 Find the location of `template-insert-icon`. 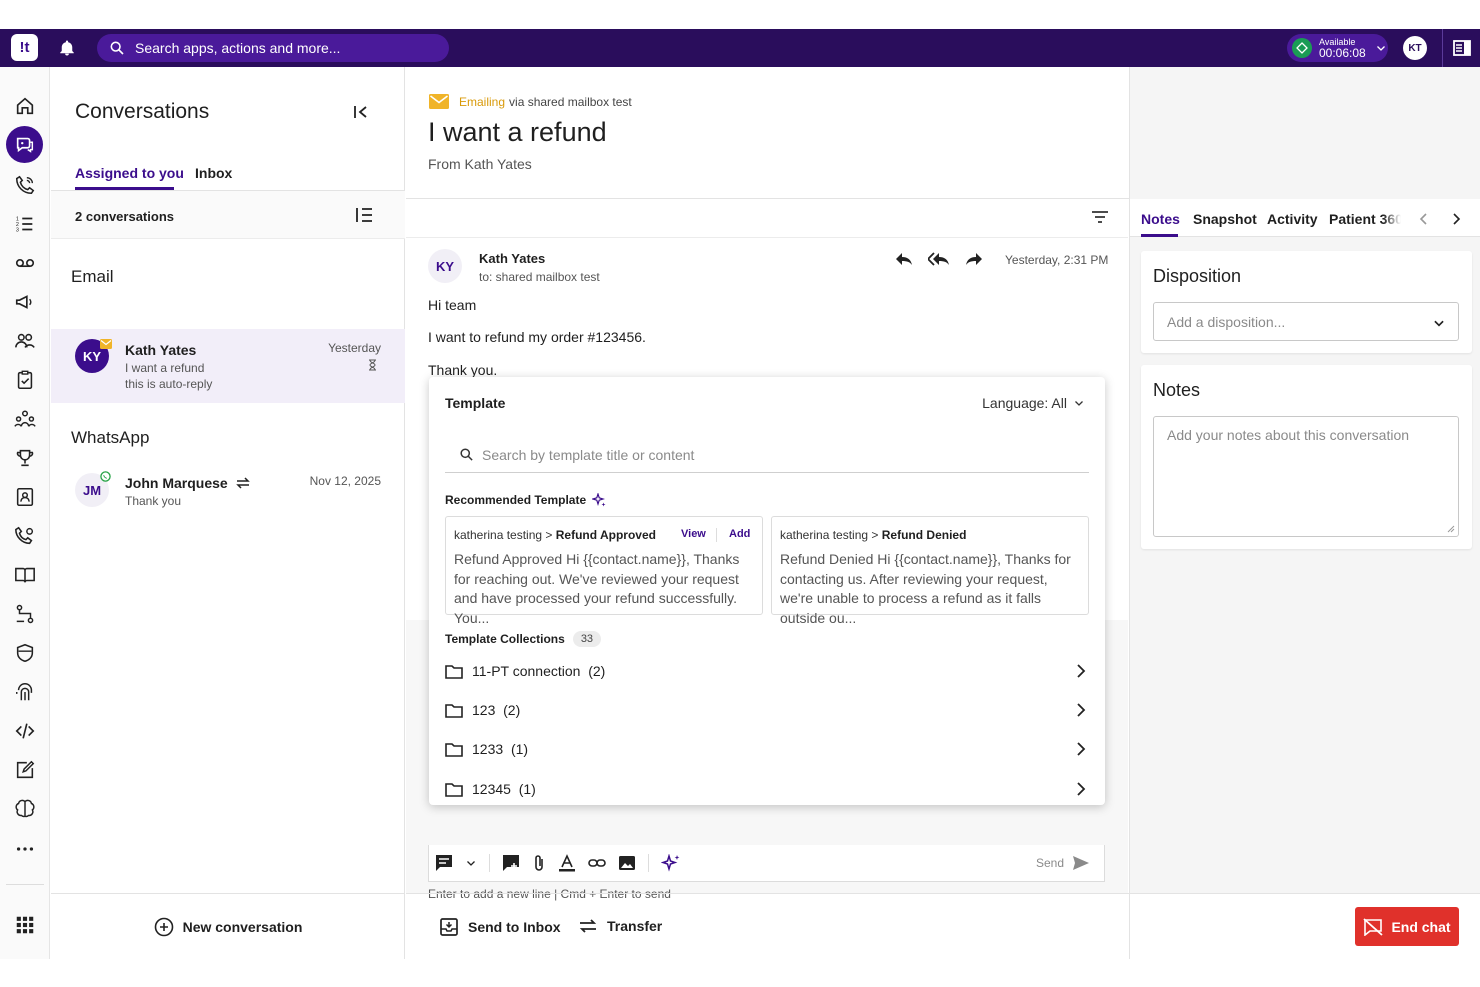

template-insert-icon is located at coordinates (511, 863).